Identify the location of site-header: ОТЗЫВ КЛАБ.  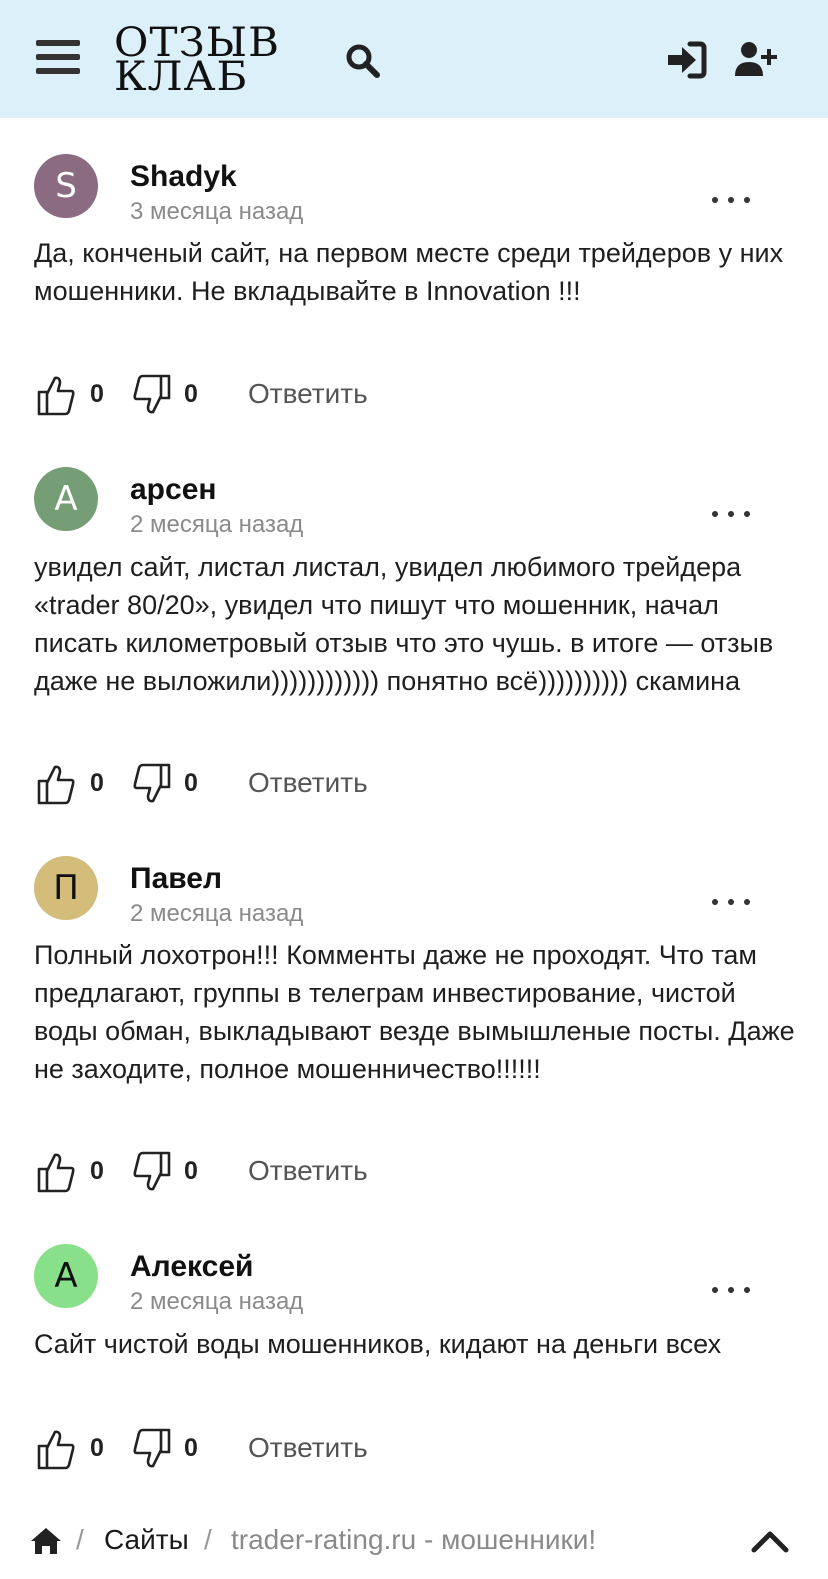
(414, 59).